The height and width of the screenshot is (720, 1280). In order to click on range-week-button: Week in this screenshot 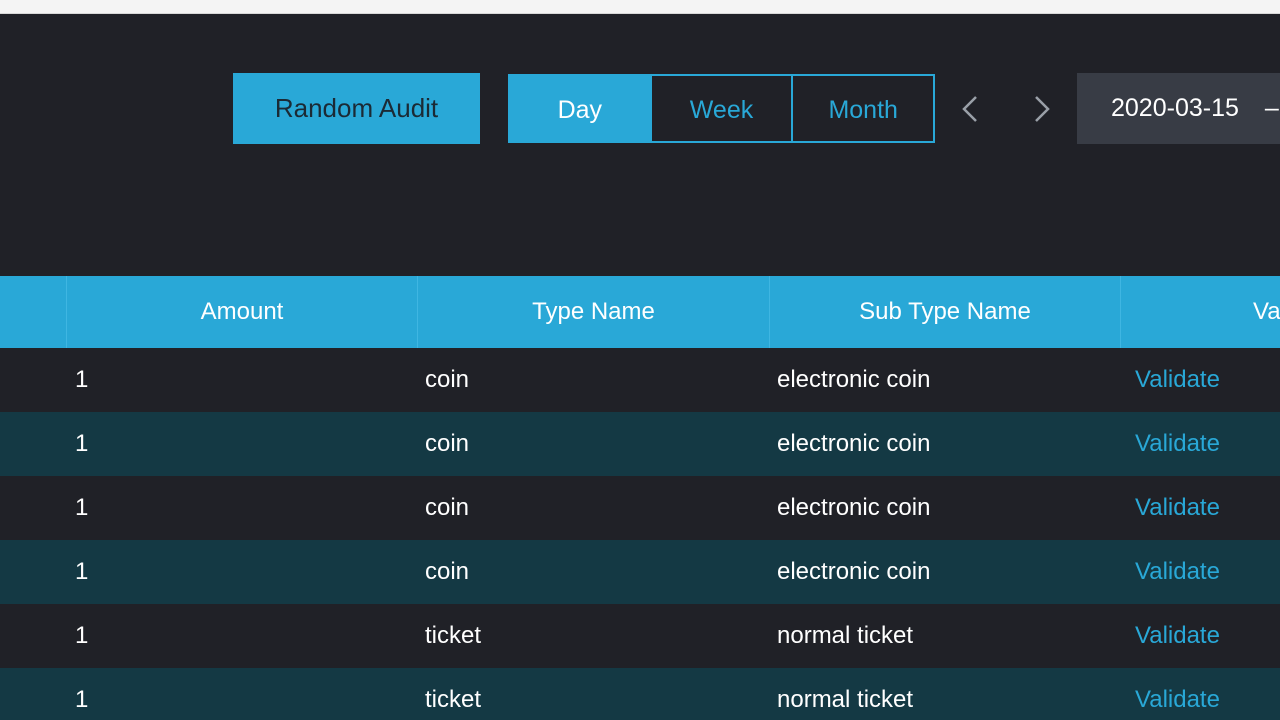, I will do `click(720, 108)`.